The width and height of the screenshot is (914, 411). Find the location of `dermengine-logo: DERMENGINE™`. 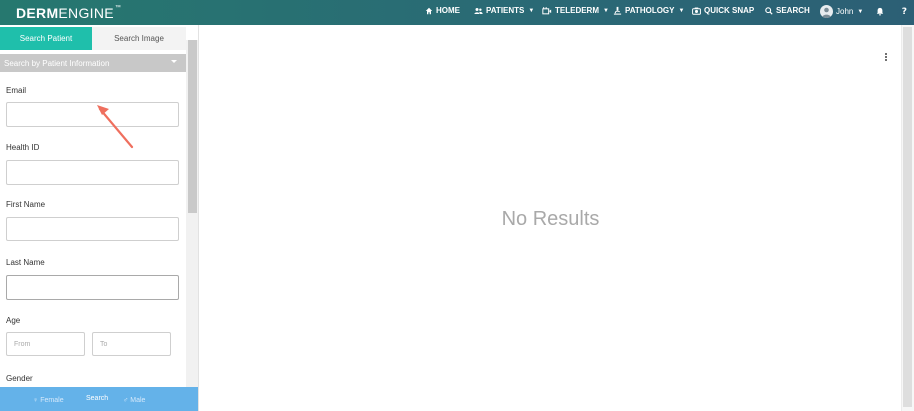

dermengine-logo: DERMENGINE™ is located at coordinates (68, 13).